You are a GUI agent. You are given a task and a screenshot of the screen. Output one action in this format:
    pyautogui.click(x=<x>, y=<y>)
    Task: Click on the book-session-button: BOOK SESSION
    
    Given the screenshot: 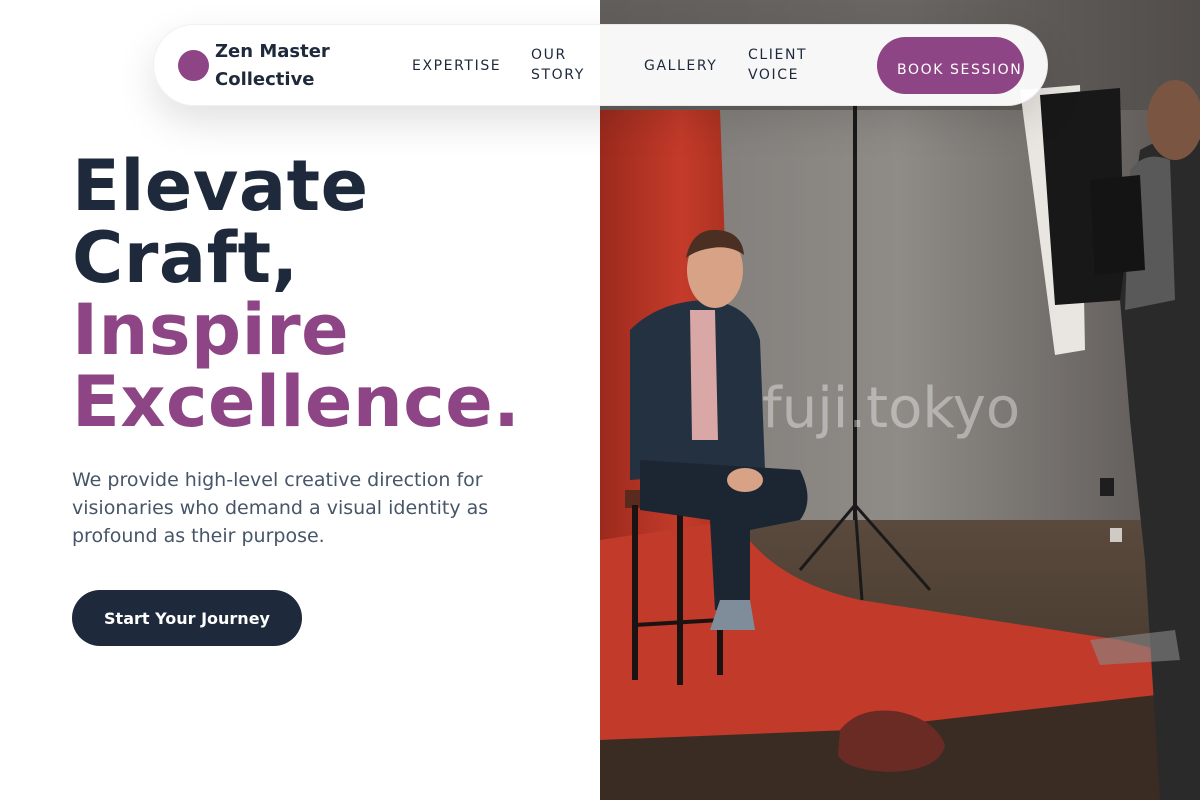 What is the action you would take?
    pyautogui.click(x=950, y=65)
    